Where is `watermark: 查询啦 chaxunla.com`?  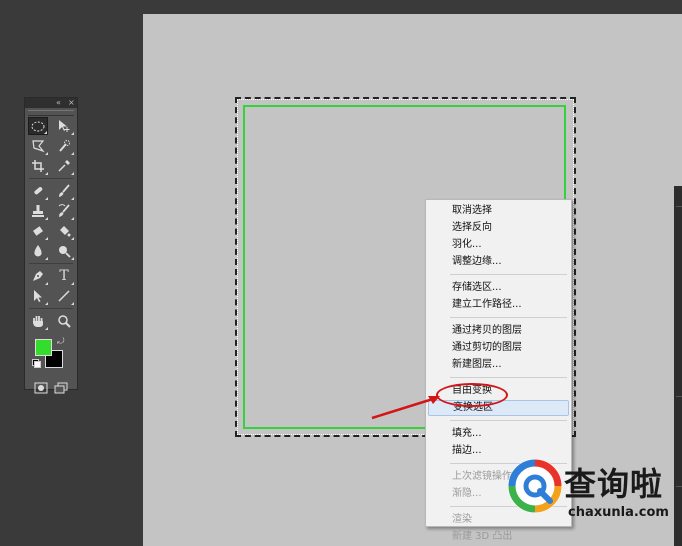 watermark: 查询啦 chaxunla.com is located at coordinates (593, 491).